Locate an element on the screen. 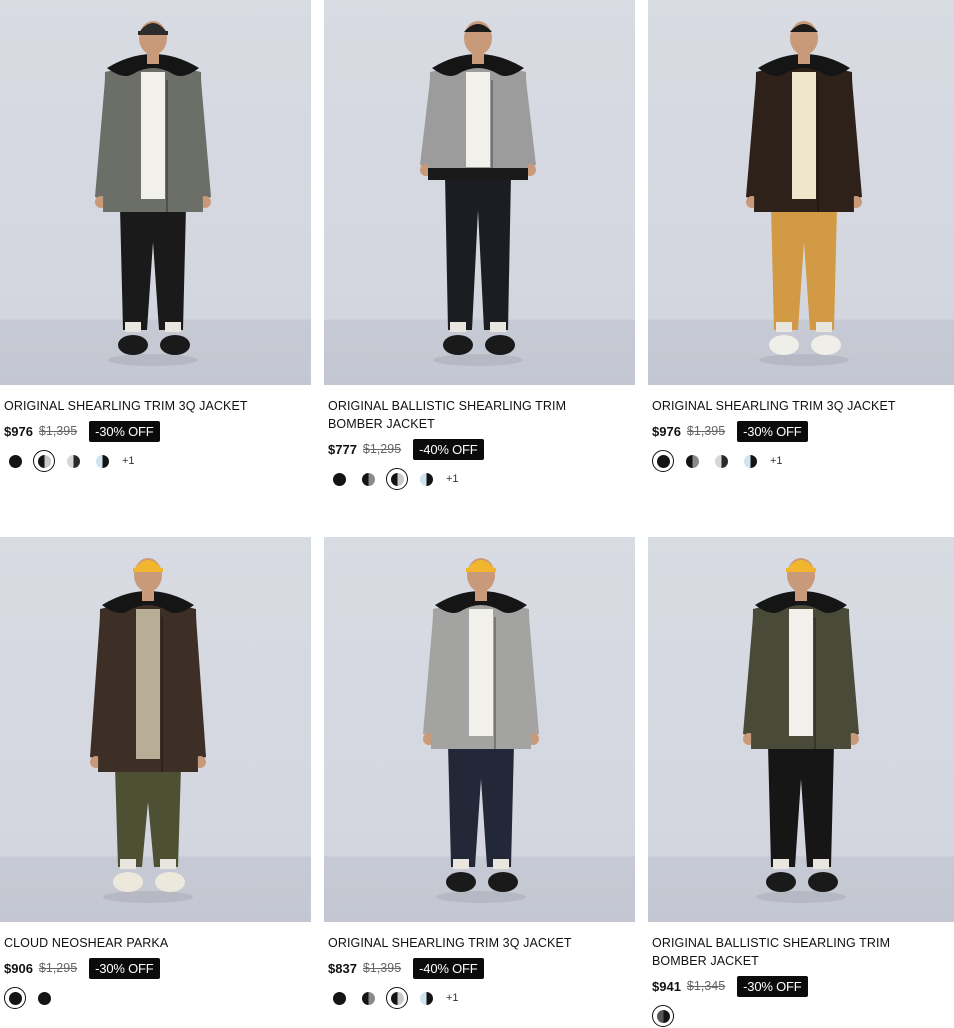  sale-price: $777 is located at coordinates (342, 449).